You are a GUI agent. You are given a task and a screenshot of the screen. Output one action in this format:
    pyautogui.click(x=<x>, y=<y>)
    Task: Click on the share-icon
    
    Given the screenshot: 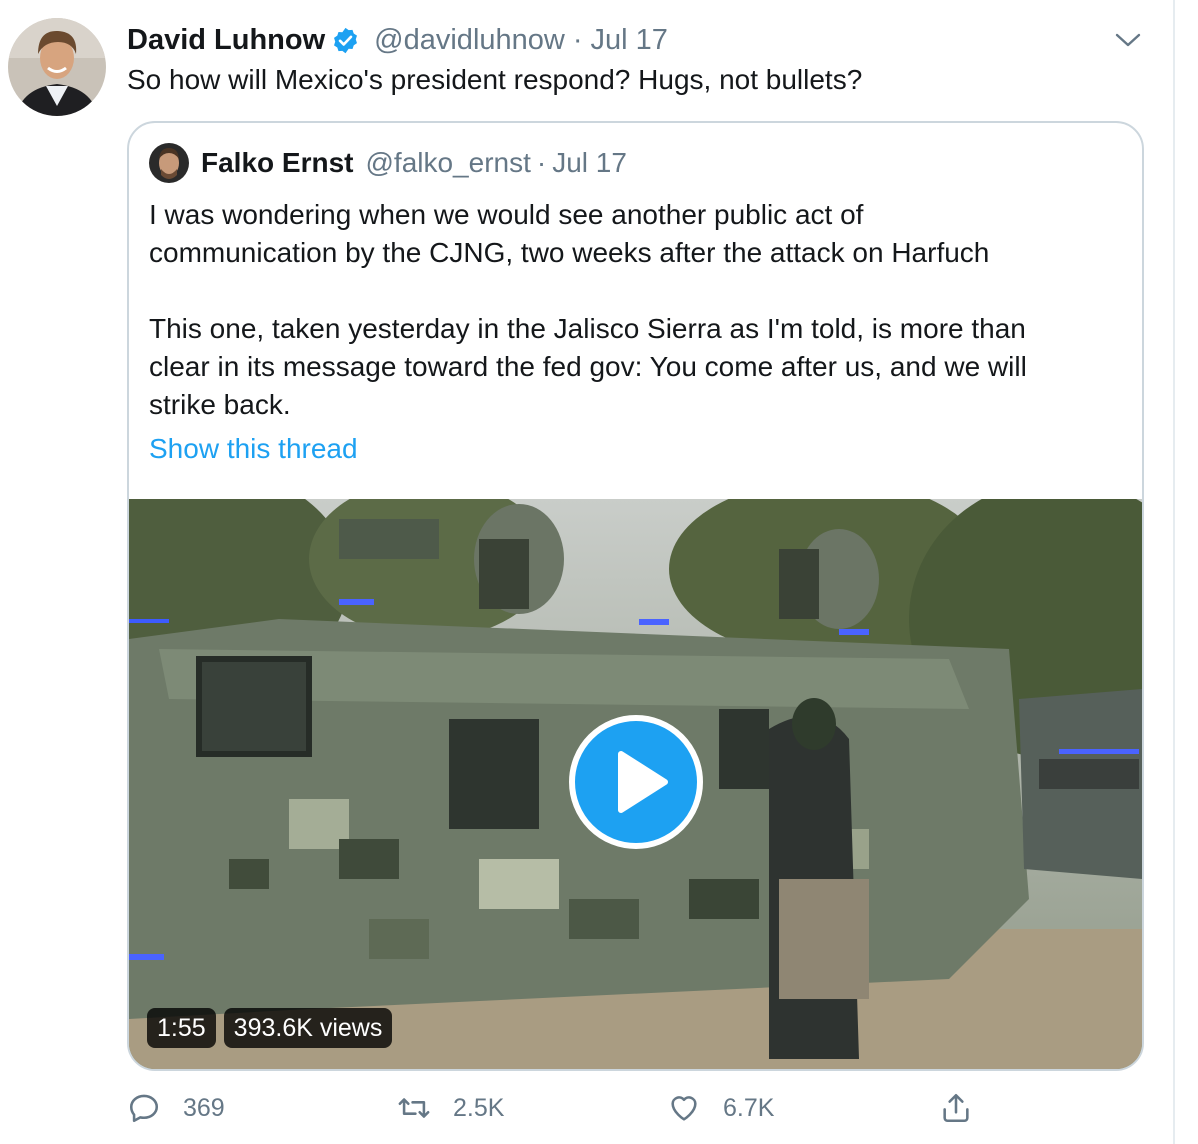 What is the action you would take?
    pyautogui.click(x=956, y=1108)
    